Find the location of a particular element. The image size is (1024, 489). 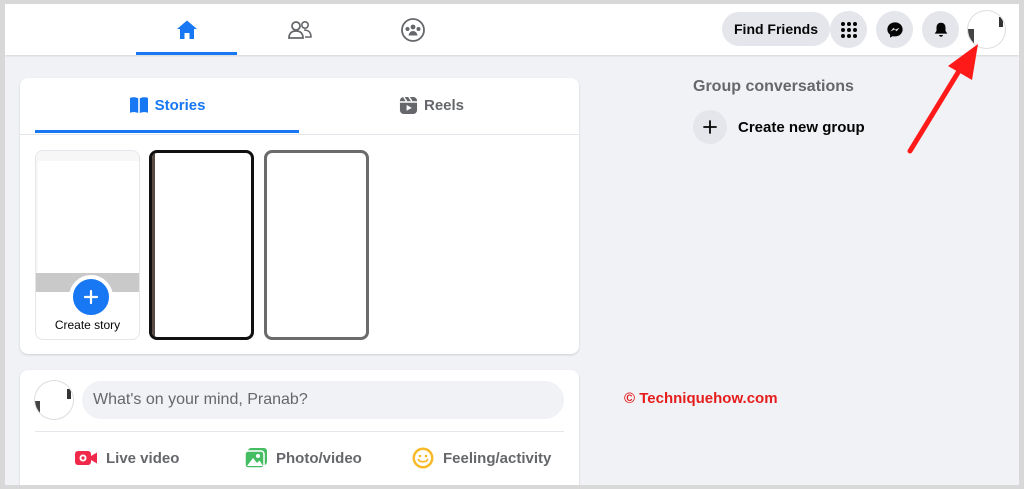

menu-button is located at coordinates (848, 29).